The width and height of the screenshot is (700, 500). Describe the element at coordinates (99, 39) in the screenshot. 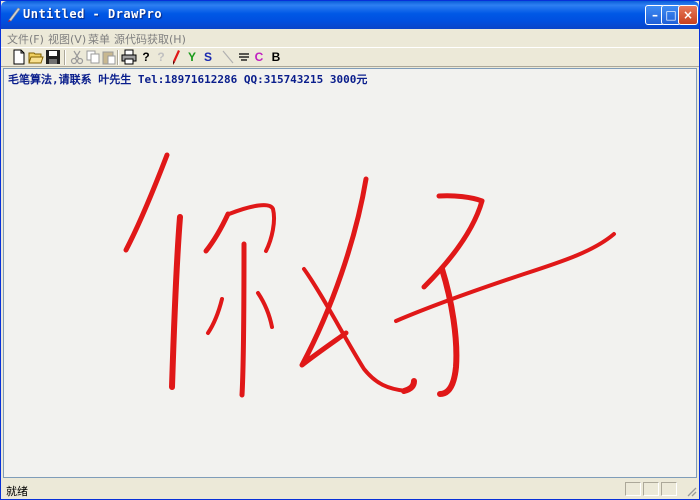

I see `menu-menu: 菜单` at that location.